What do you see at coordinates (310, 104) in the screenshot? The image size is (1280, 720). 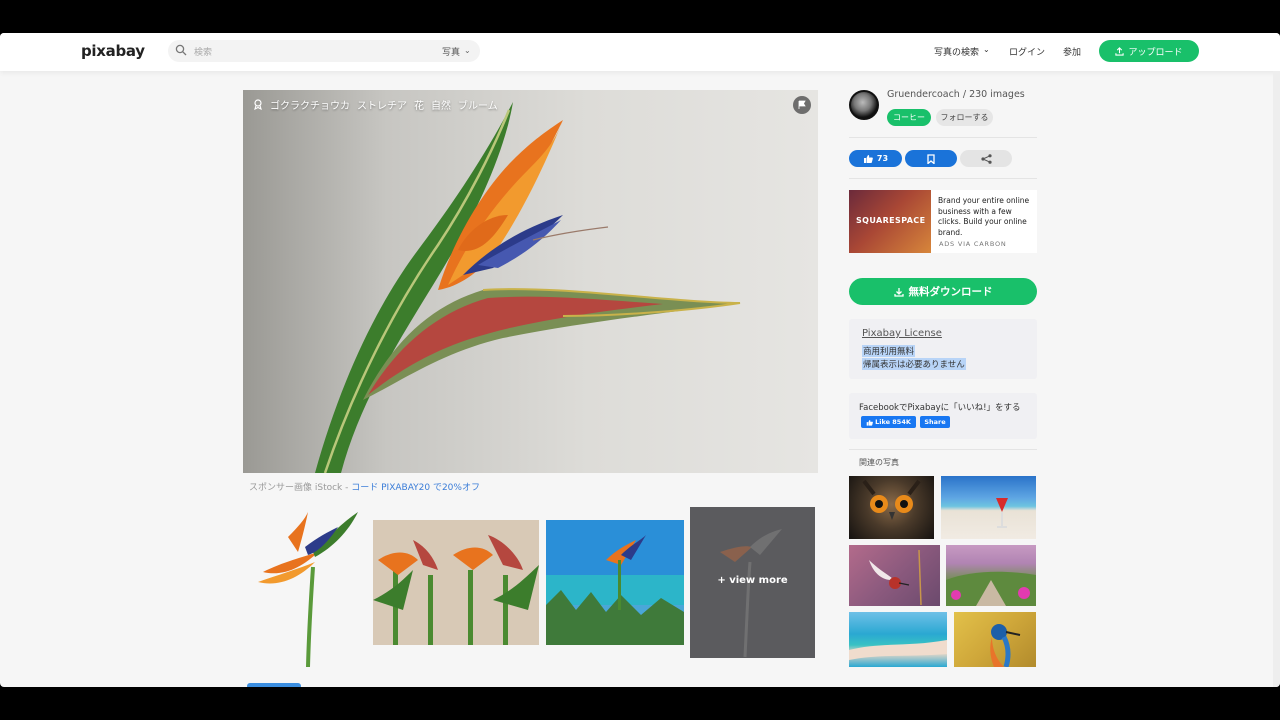 I see `image-tag: ゴクラクチョウカ` at bounding box center [310, 104].